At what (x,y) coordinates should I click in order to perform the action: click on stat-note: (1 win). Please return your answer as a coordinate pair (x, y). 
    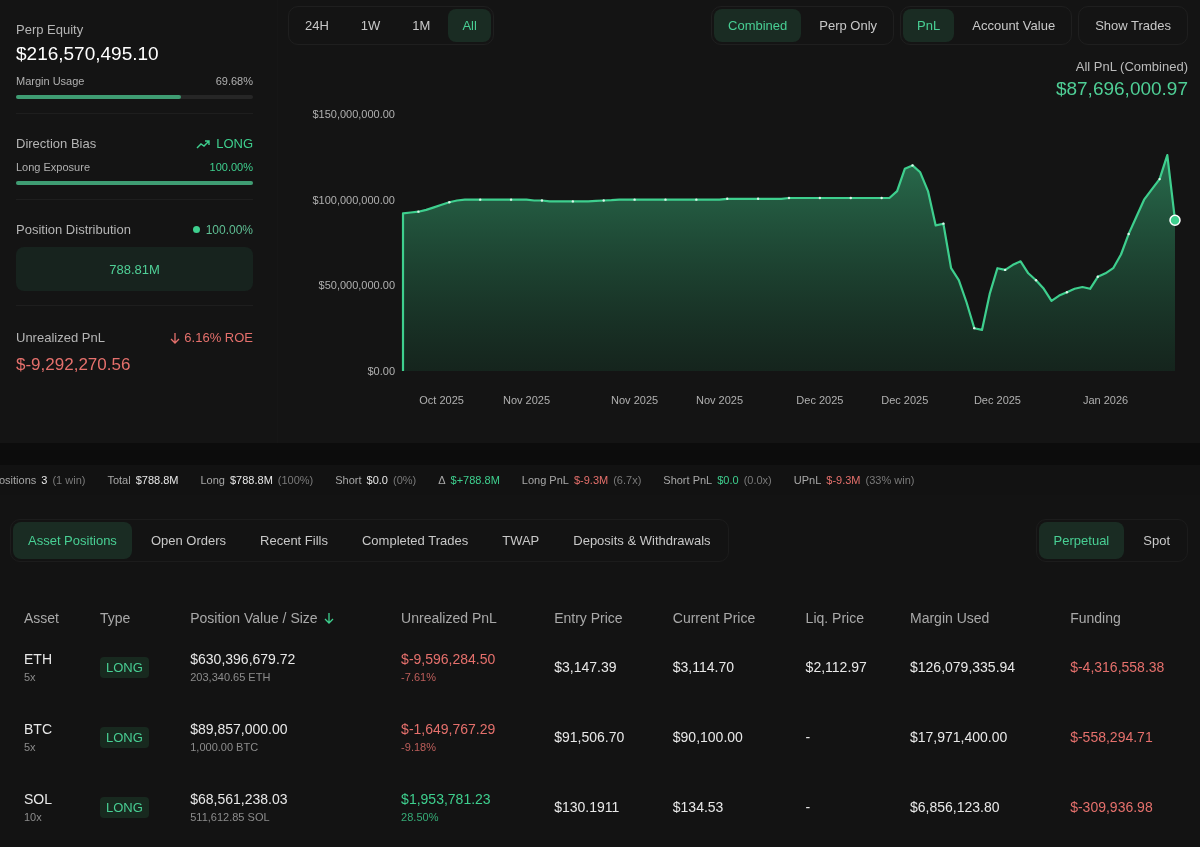
    Looking at the image, I should click on (69, 480).